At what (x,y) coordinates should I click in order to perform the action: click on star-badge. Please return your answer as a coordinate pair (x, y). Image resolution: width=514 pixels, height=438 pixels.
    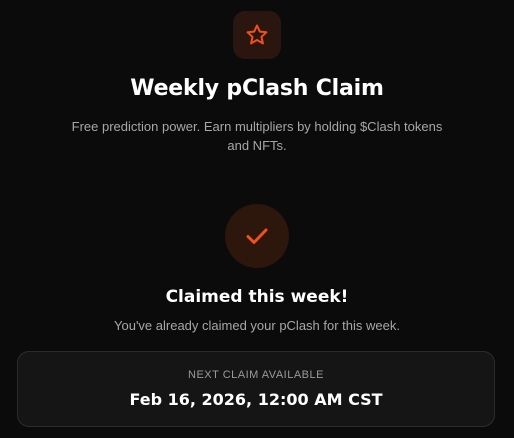
    Looking at the image, I should click on (257, 35).